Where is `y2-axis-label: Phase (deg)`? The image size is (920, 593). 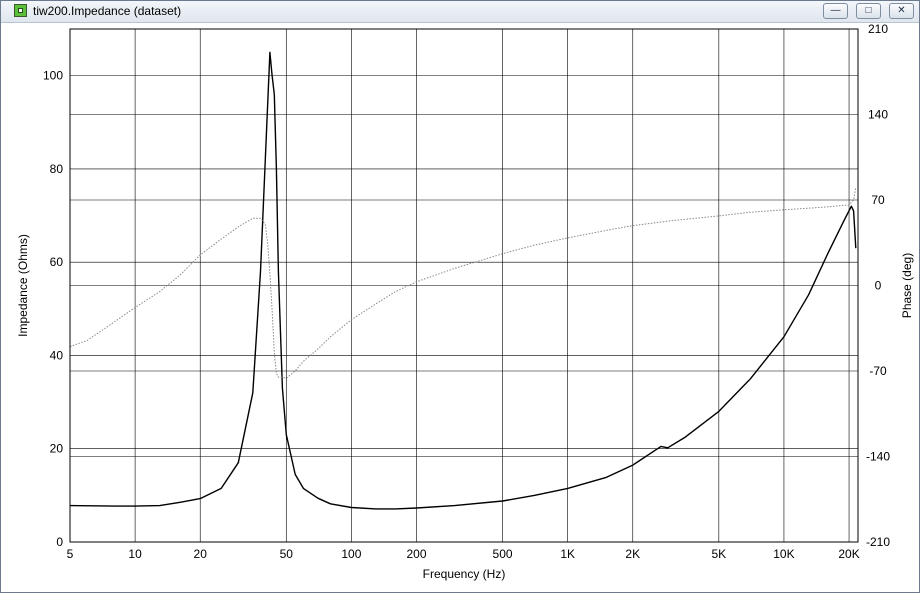 y2-axis-label: Phase (deg) is located at coordinates (907, 285).